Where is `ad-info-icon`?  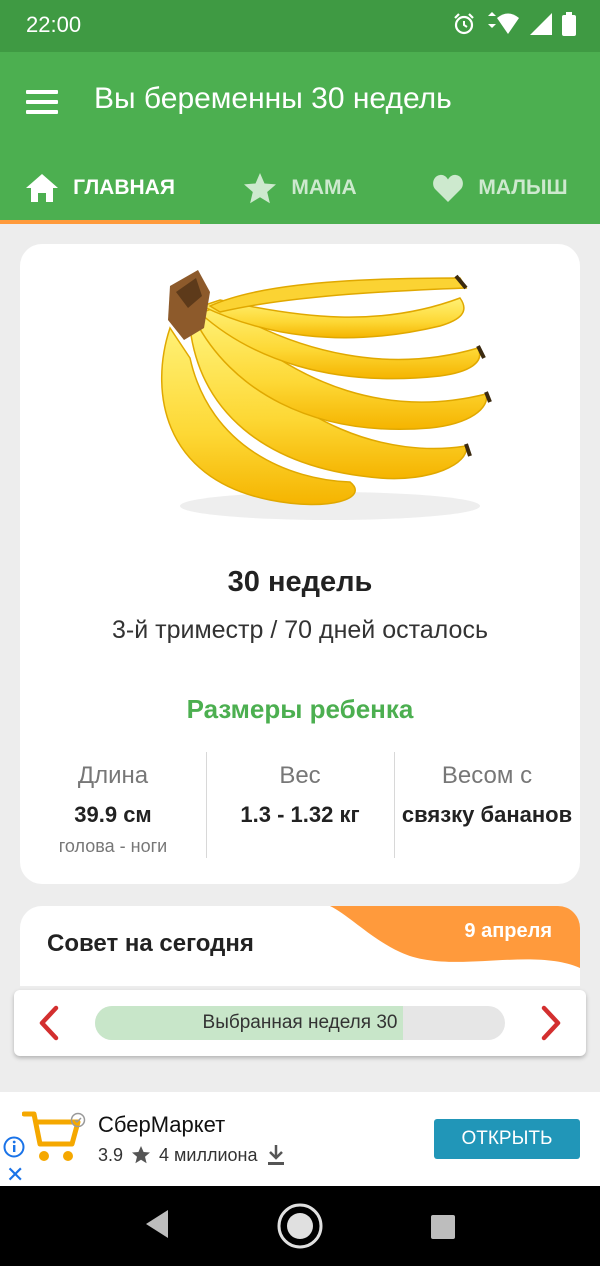 ad-info-icon is located at coordinates (14, 1147).